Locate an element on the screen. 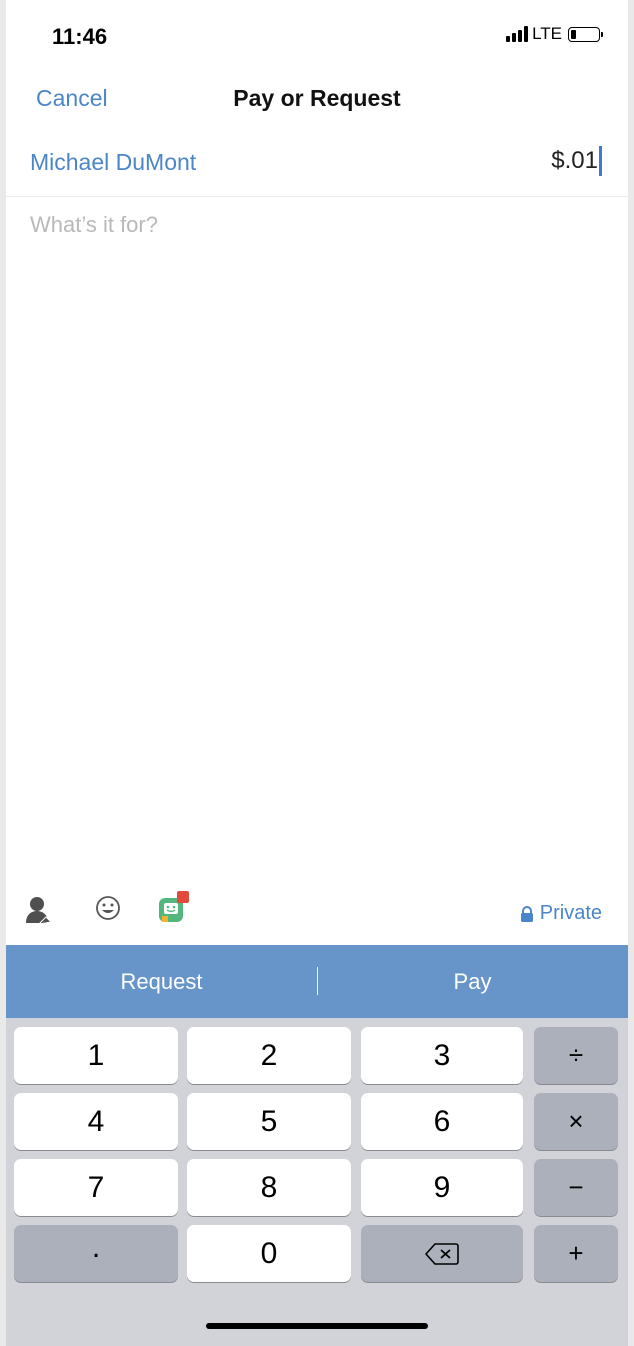 Image resolution: width=634 pixels, height=1346 pixels. network-label: LTE is located at coordinates (547, 33).